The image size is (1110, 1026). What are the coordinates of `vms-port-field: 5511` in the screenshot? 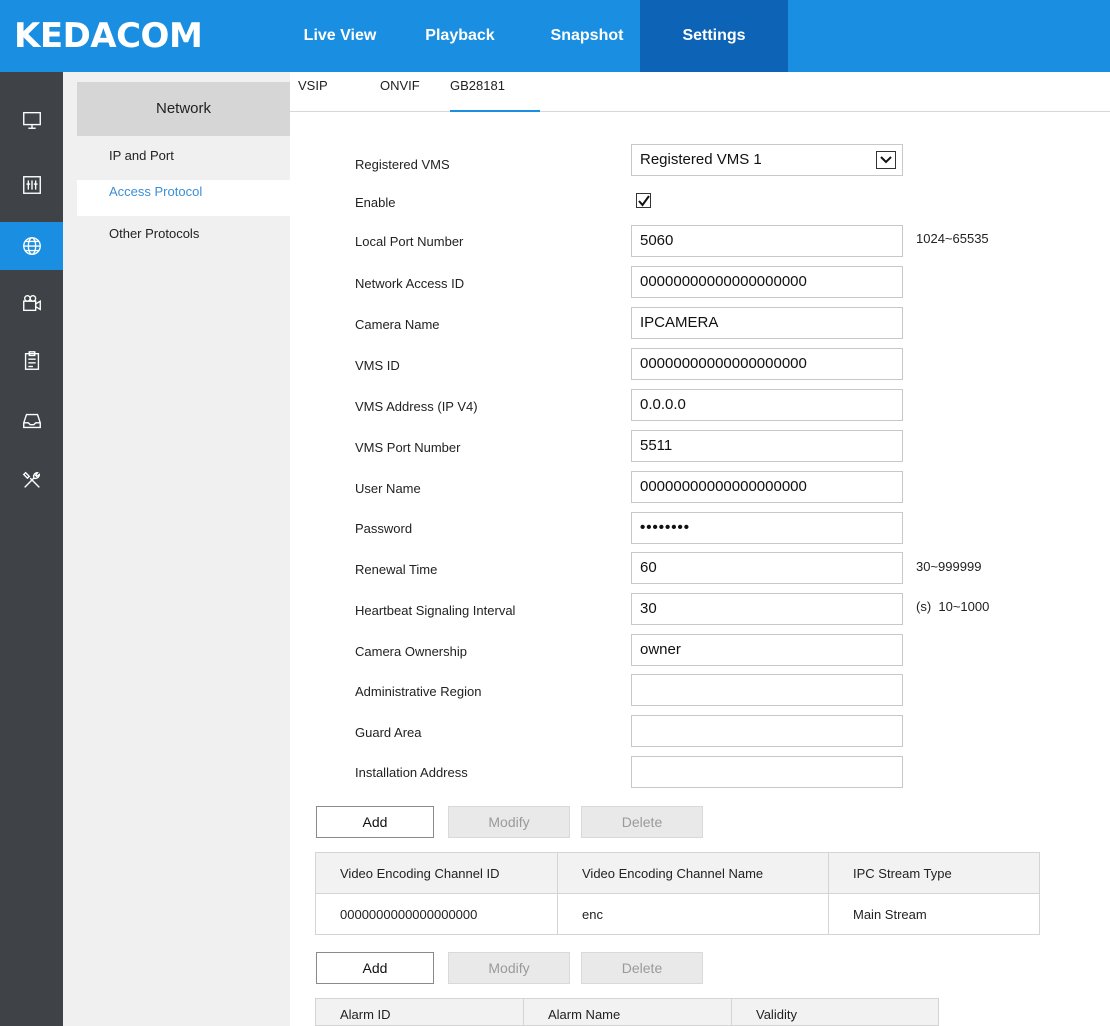 It's located at (767, 446).